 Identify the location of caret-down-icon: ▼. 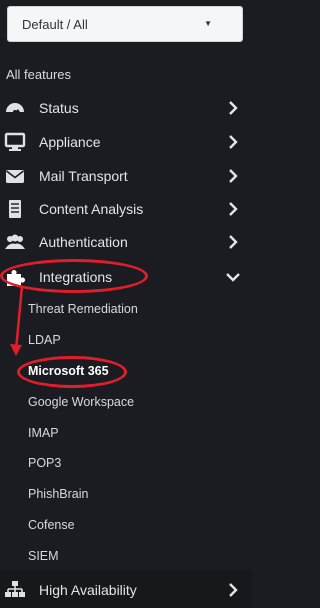
(208, 23).